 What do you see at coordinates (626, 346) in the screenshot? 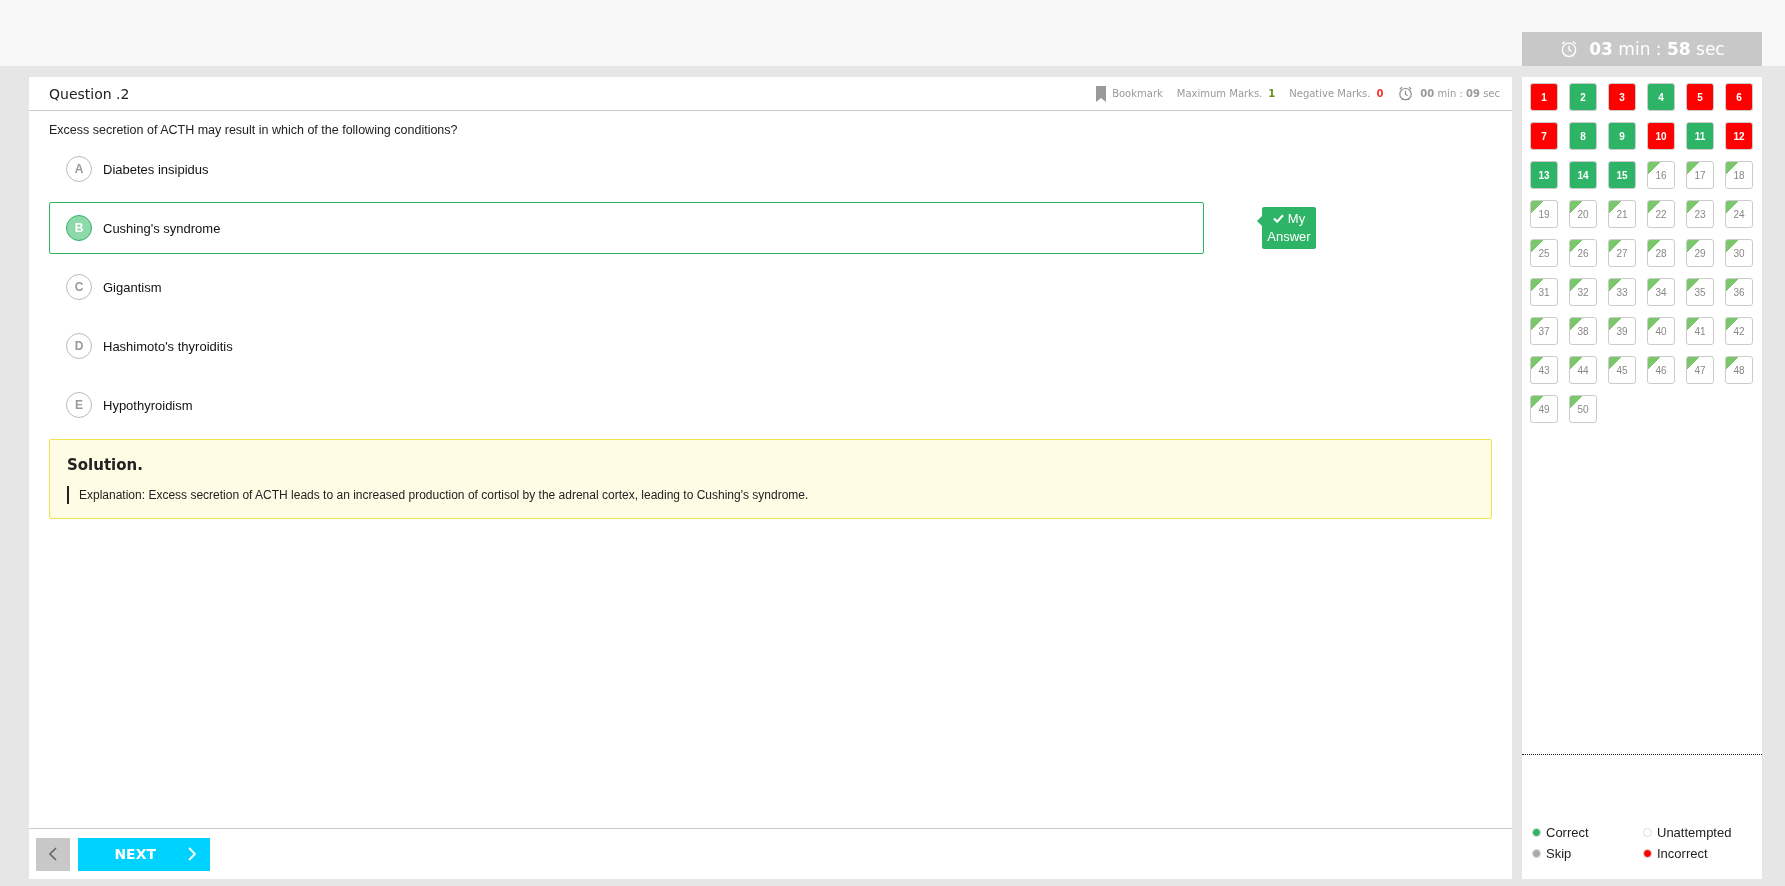
I see `answer-option: D Hashimoto's thyroiditis` at bounding box center [626, 346].